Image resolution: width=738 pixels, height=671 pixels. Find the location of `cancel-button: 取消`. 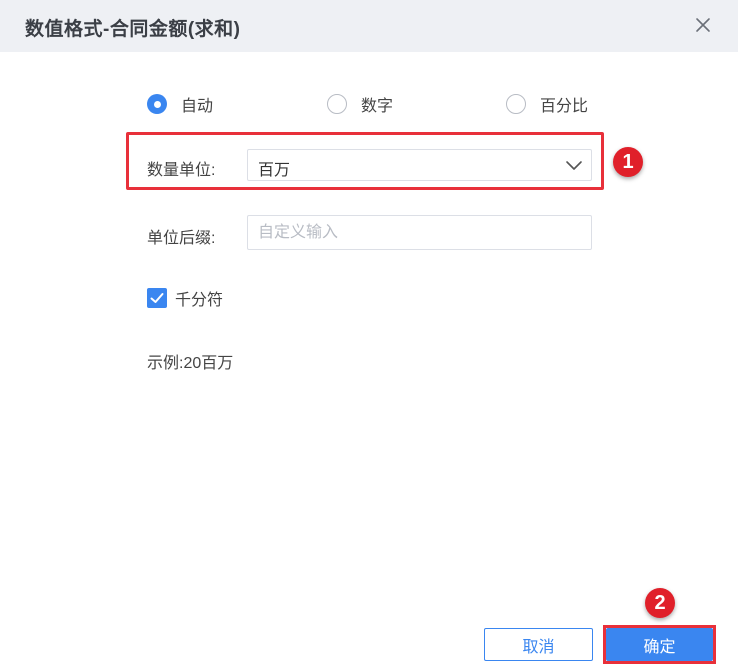

cancel-button: 取消 is located at coordinates (538, 644).